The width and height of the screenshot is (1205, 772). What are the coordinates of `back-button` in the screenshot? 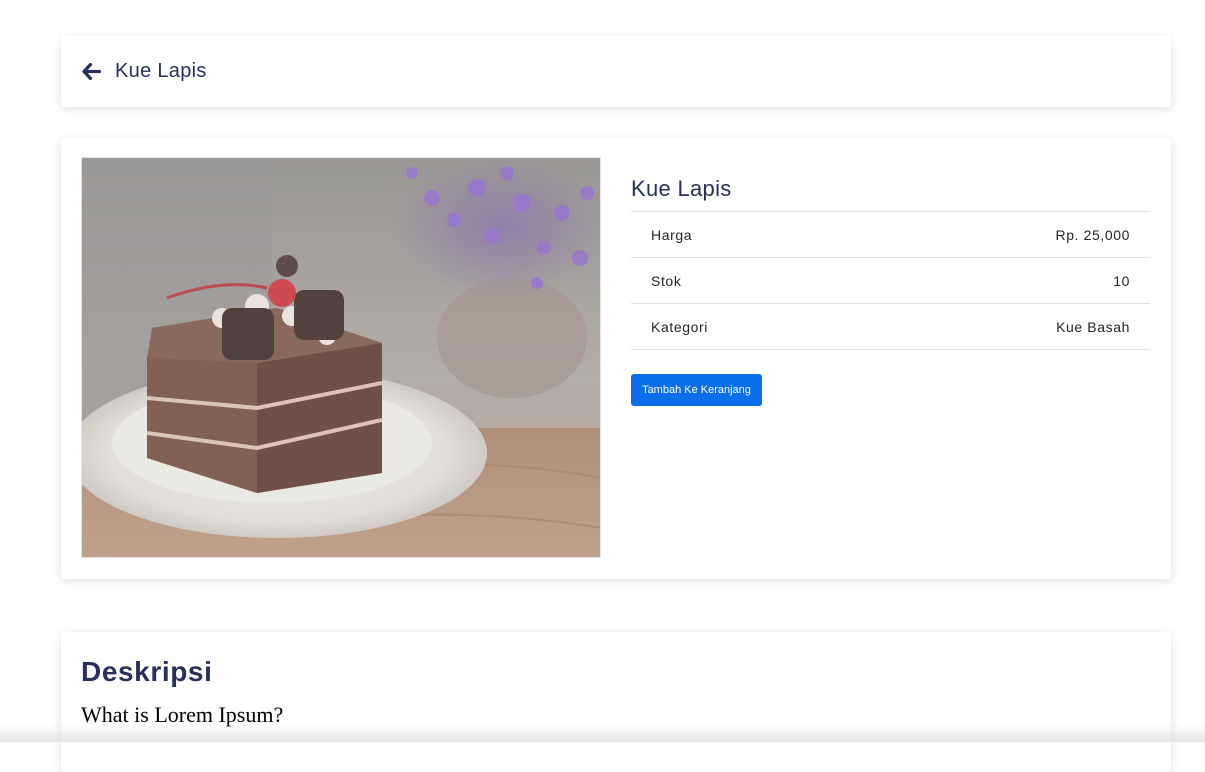 It's located at (91, 72).